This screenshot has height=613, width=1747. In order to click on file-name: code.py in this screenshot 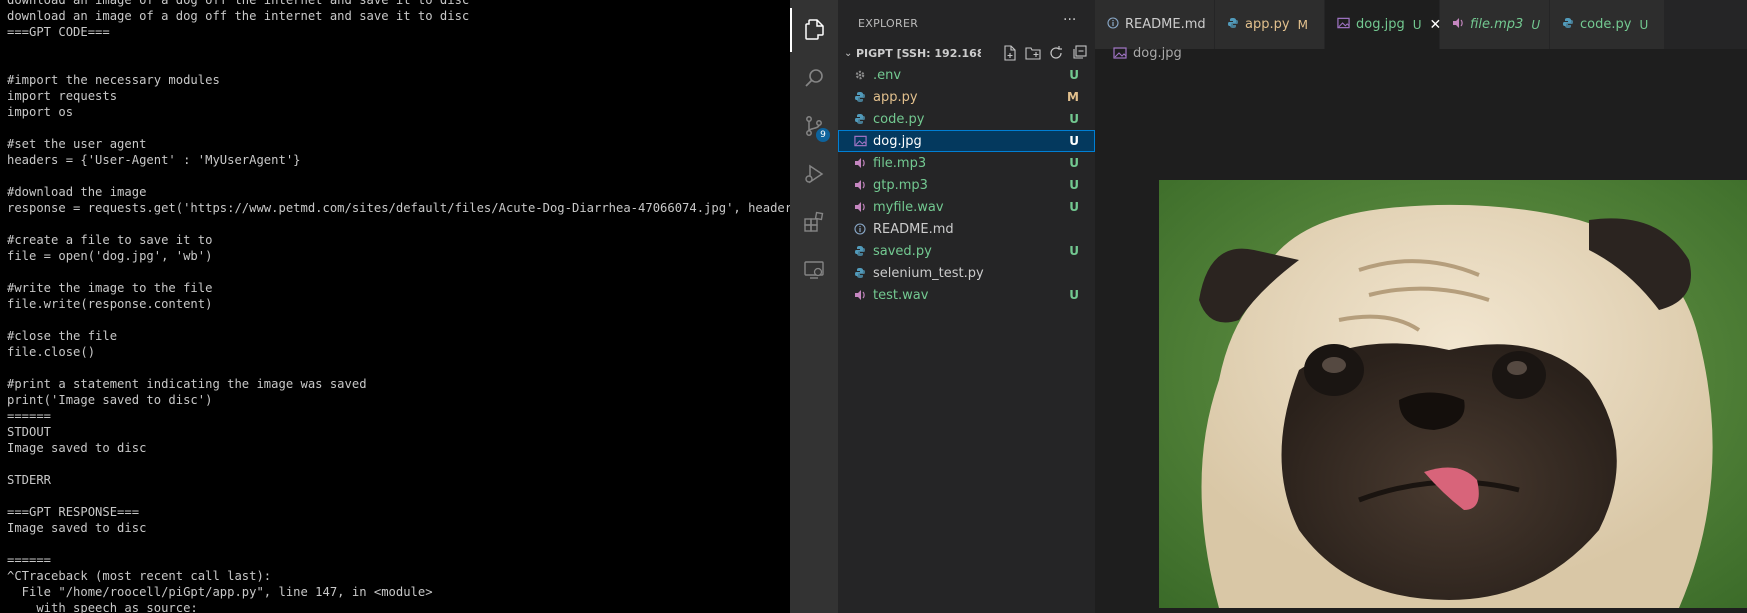, I will do `click(899, 119)`.